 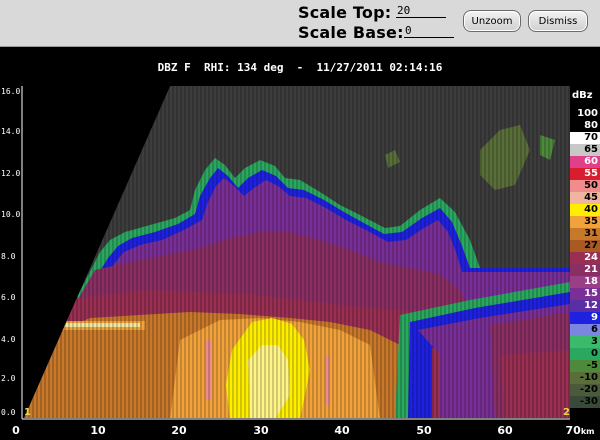 I want to click on legend-value: -20, so click(x=588, y=389).